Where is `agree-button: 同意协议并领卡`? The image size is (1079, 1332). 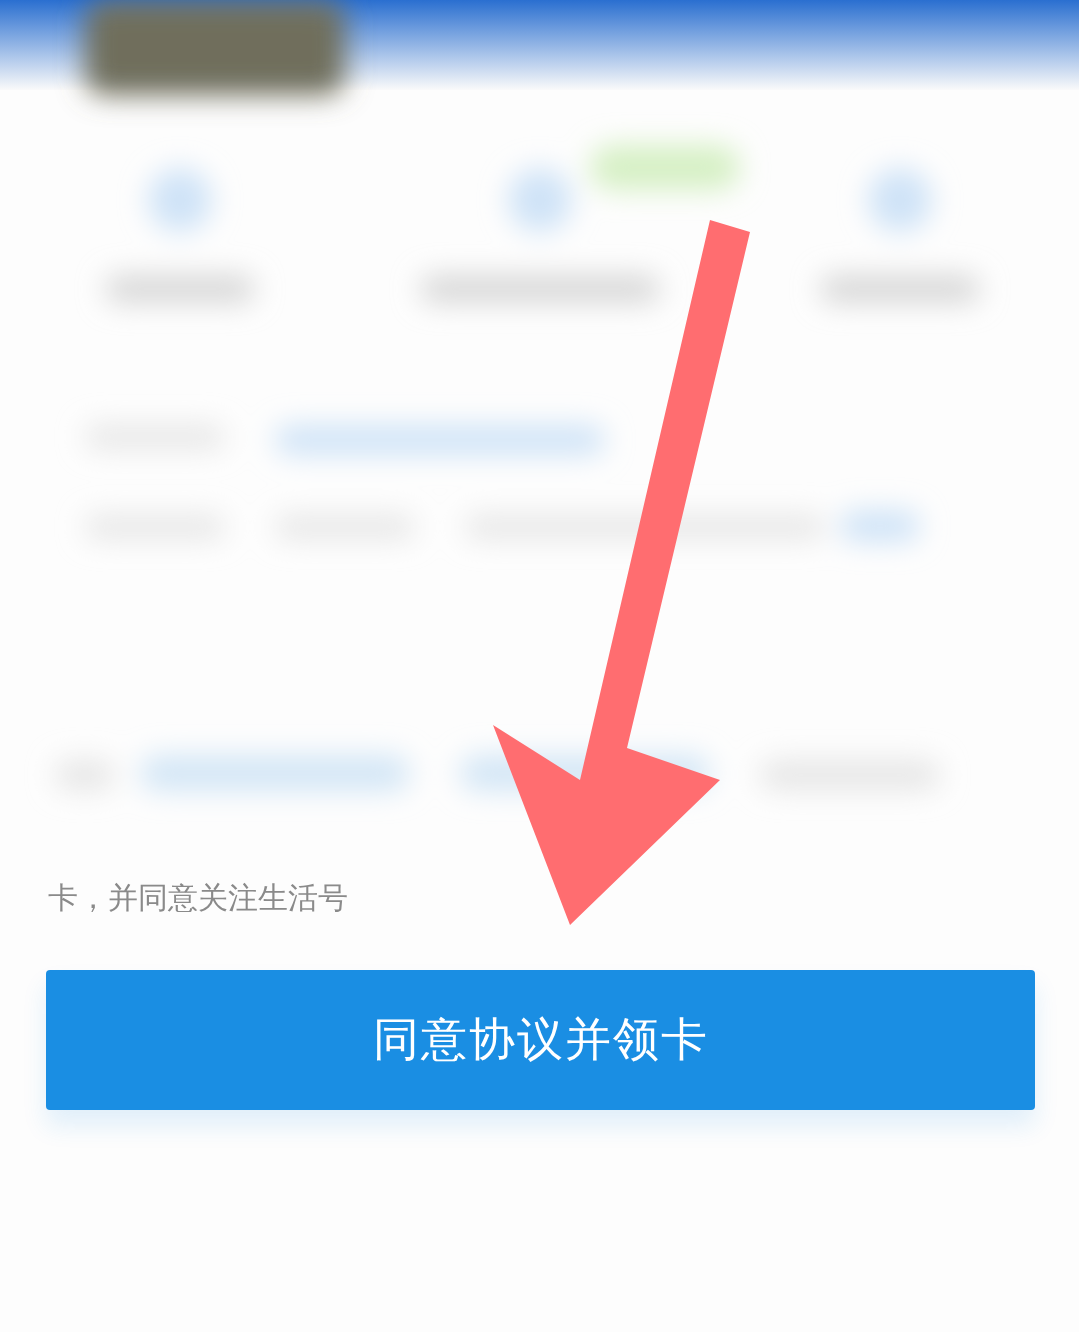
agree-button: 同意协议并领卡 is located at coordinates (540, 1040).